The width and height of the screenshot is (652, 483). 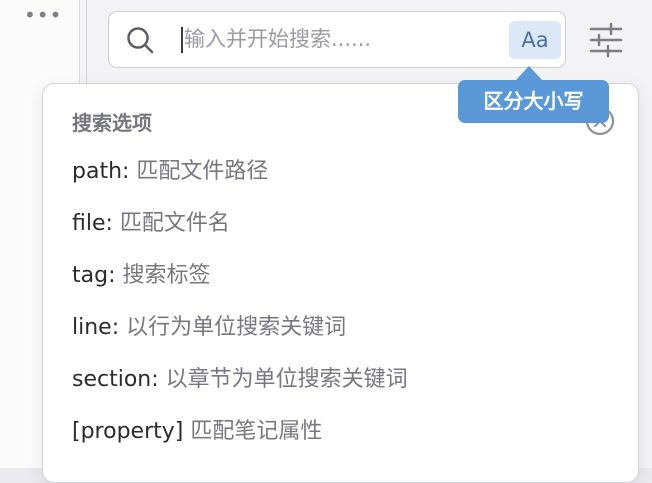 What do you see at coordinates (343, 39) in the screenshot?
I see `search-input` at bounding box center [343, 39].